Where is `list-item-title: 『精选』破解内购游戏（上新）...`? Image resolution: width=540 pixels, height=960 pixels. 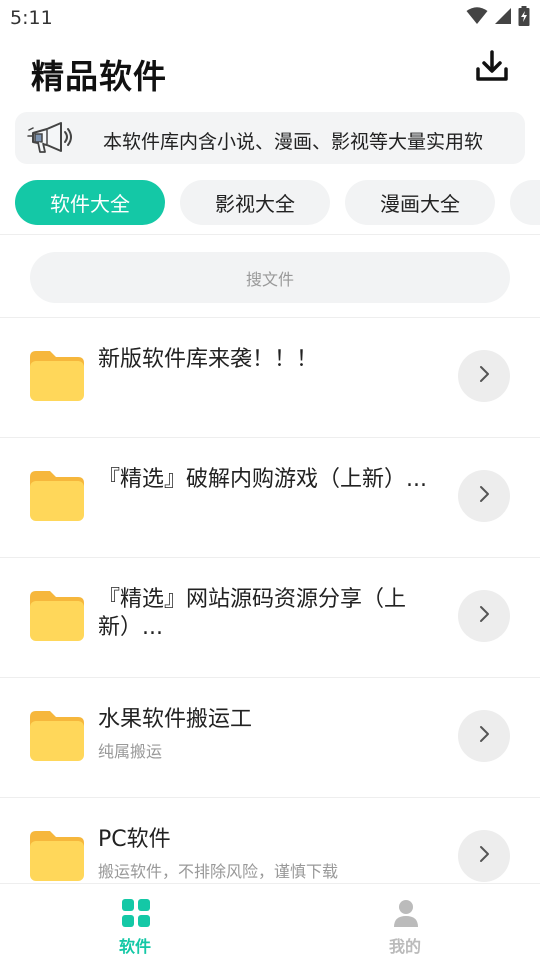 list-item-title: 『精选』破解内购游戏（上新）... is located at coordinates (262, 479).